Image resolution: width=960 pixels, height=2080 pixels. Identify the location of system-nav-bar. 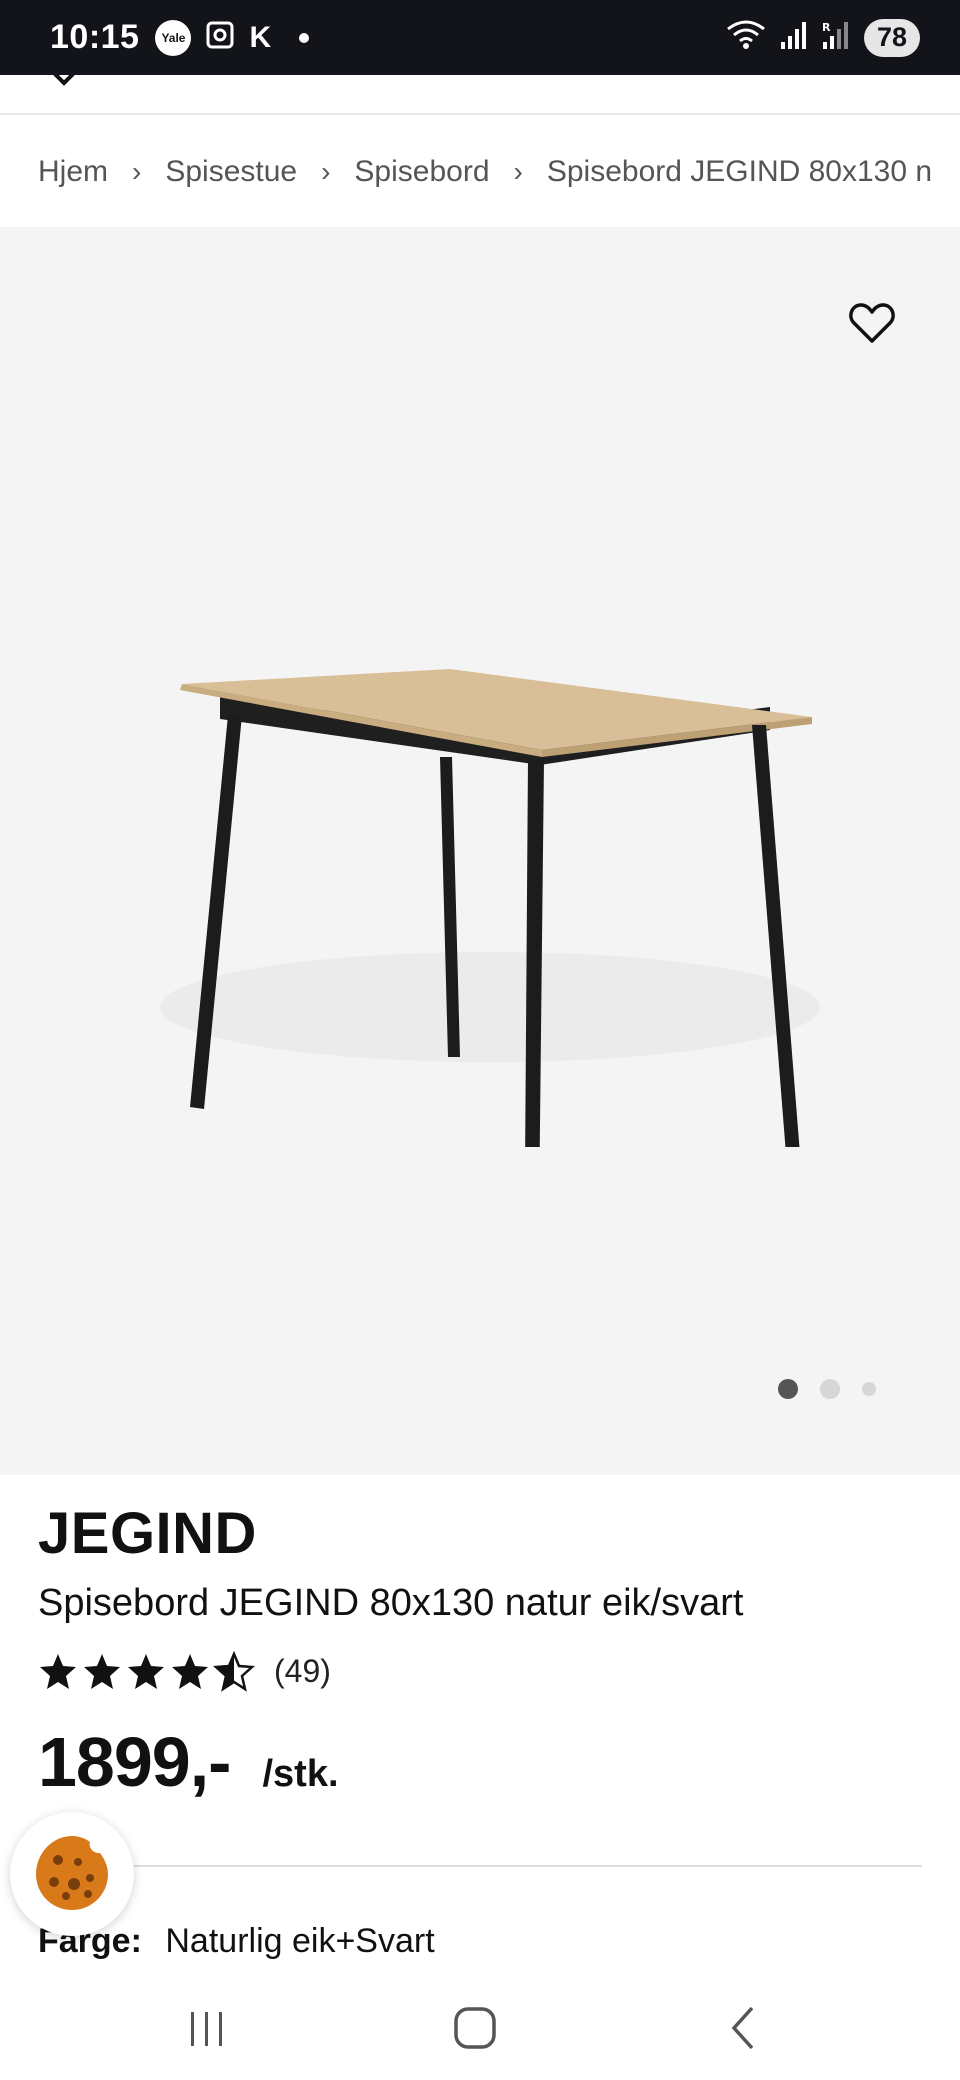
(480, 2025).